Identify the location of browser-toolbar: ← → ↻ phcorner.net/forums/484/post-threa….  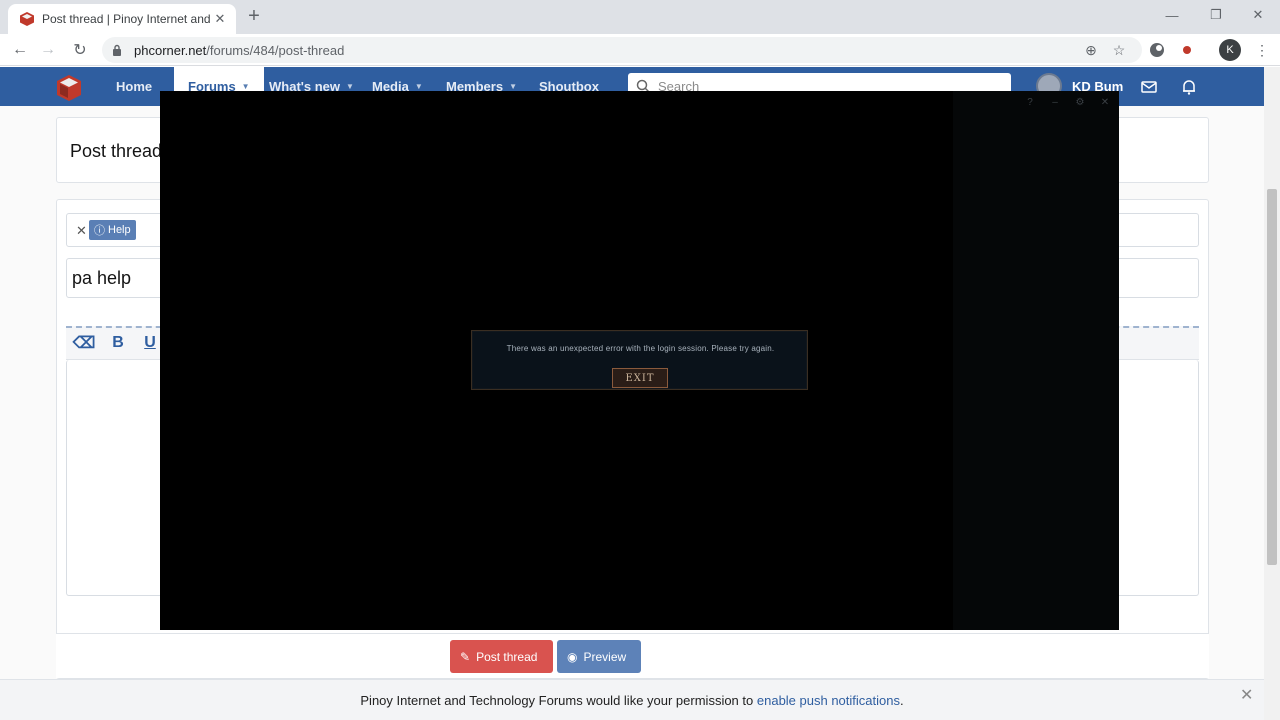
(640, 50).